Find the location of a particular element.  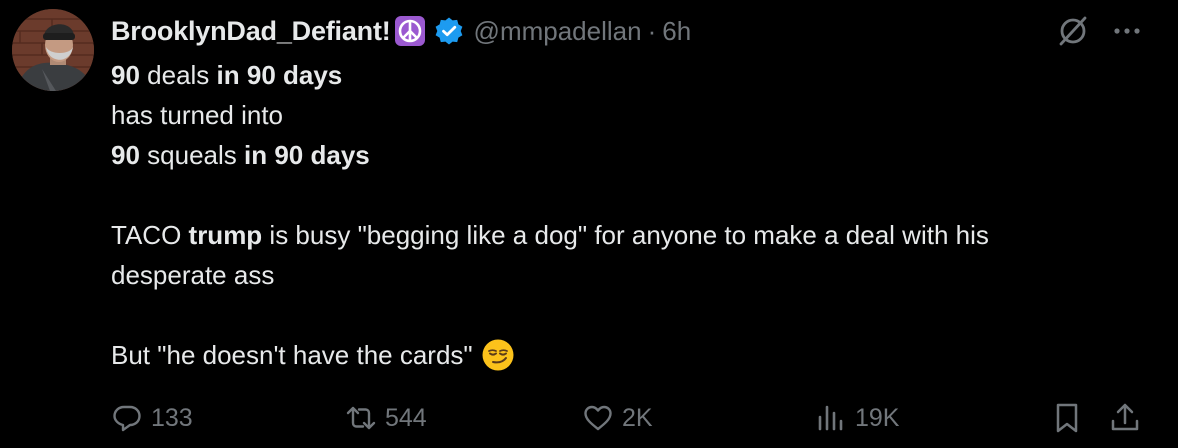

reply-count: 133 is located at coordinates (172, 417).